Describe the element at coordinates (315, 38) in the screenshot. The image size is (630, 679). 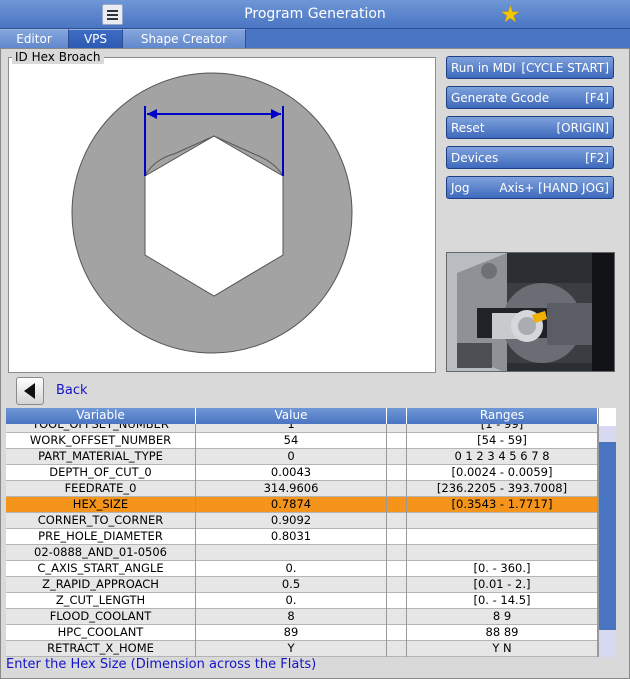
I see `tab-bar: Editor VPS Shape Creator` at that location.